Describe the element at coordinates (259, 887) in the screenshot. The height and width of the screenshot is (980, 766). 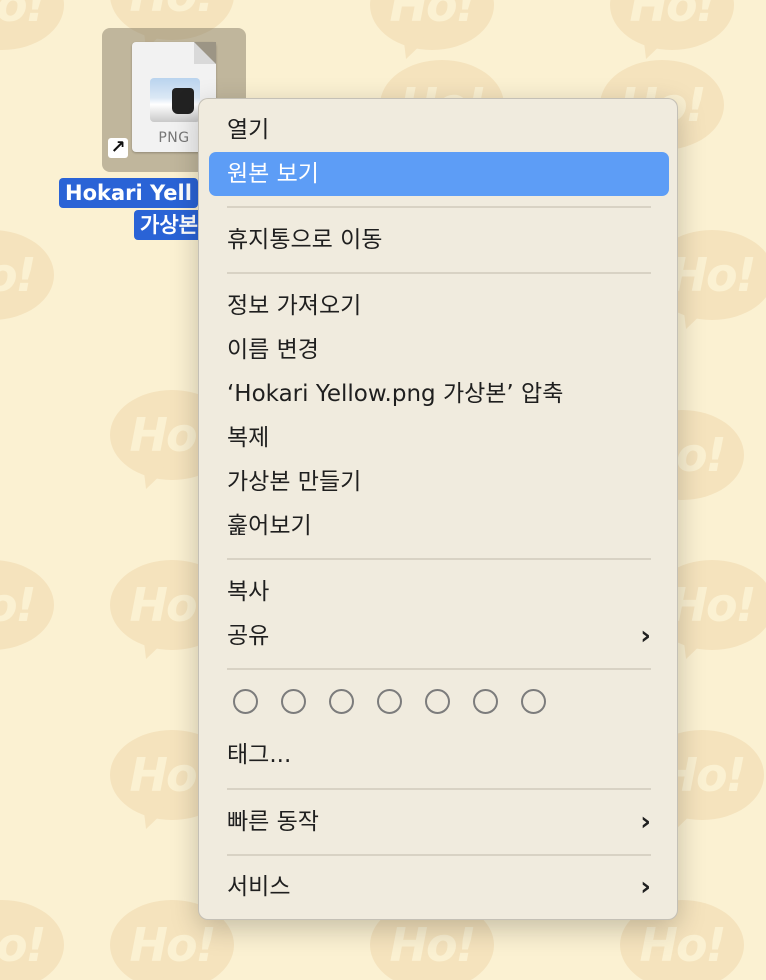
I see `menu-item-services-label: 서비스` at that location.